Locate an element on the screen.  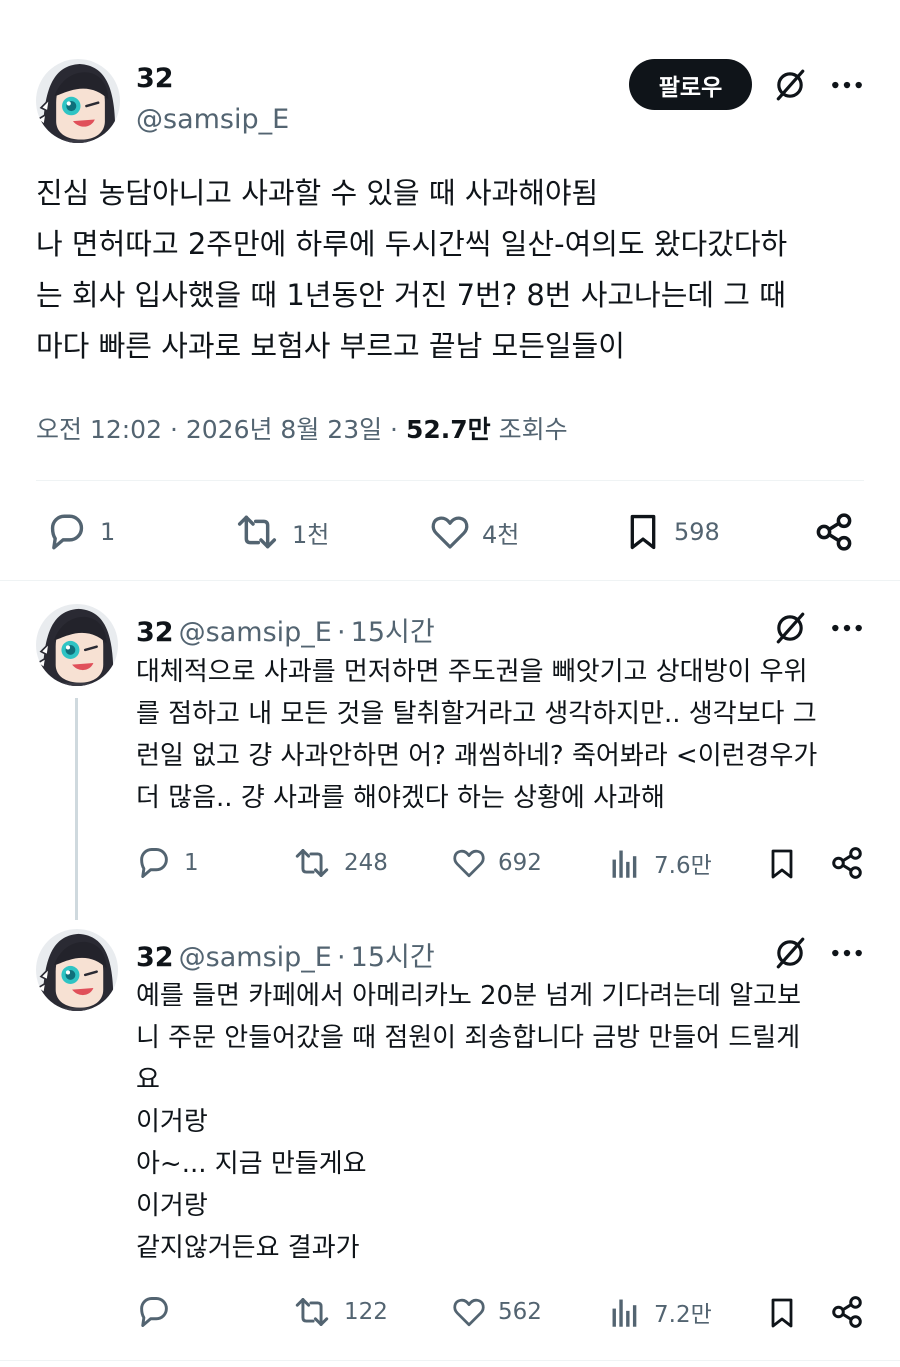
bookmark-button: 598 is located at coordinates (672, 532).